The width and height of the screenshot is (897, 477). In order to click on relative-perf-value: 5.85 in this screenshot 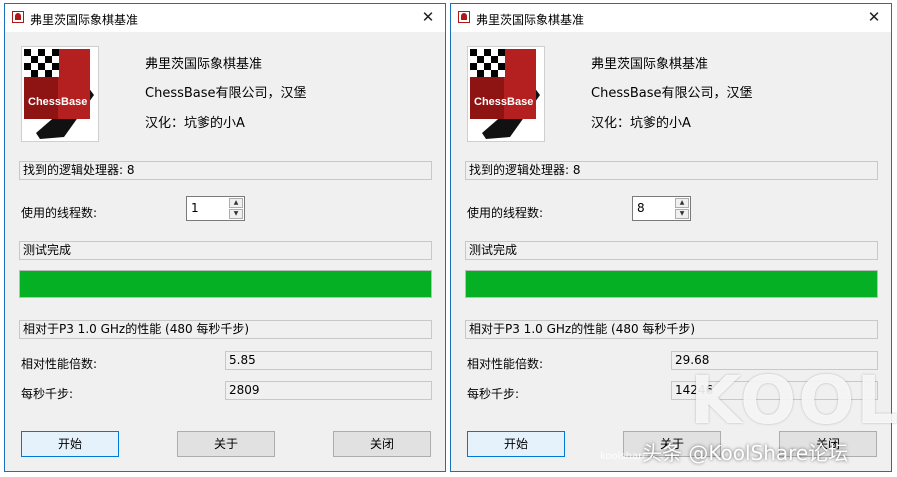, I will do `click(328, 360)`.